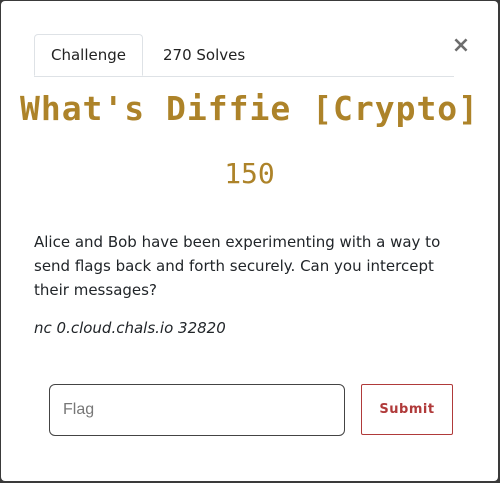 Image resolution: width=500 pixels, height=483 pixels. I want to click on submit-button: Submit, so click(407, 409).